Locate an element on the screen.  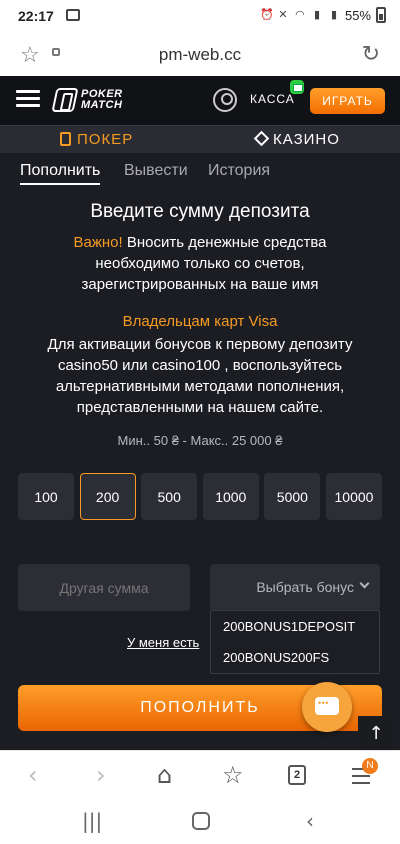
deposit-heading: Введите сумму депозита is located at coordinates (200, 211).